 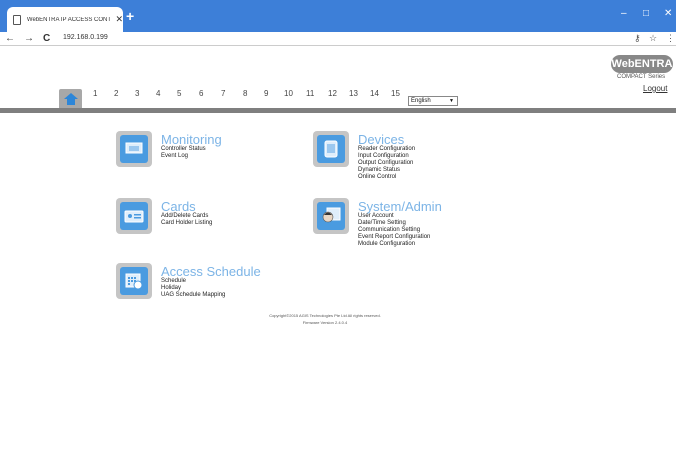 What do you see at coordinates (386, 149) in the screenshot?
I see `menu-link-reader-configuration: Reader Configuration` at bounding box center [386, 149].